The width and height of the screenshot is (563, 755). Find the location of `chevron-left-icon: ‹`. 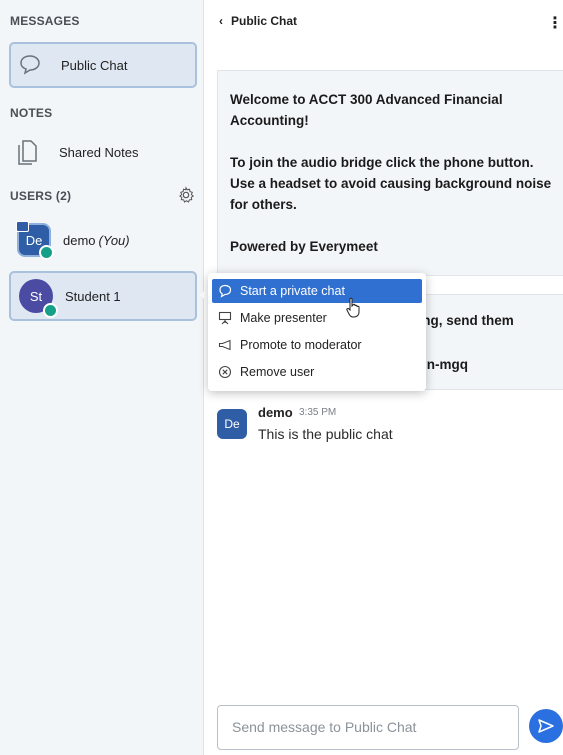

chevron-left-icon: ‹ is located at coordinates (221, 21).